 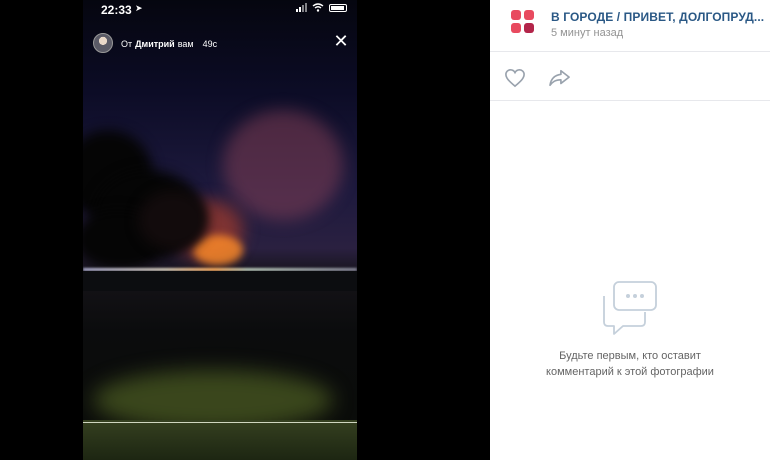 I want to click on post-actions, so click(x=630, y=77).